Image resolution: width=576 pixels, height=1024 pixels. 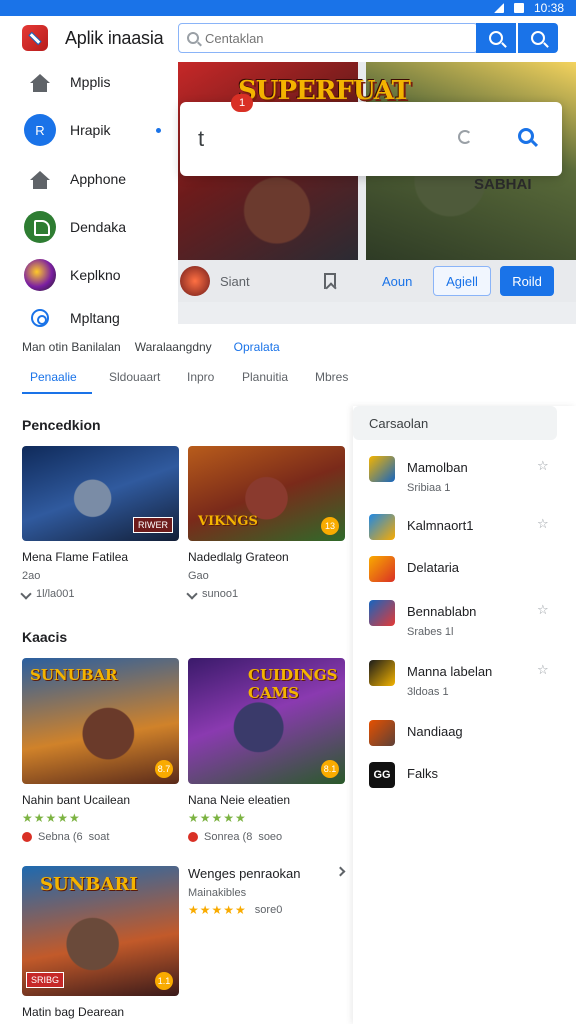 What do you see at coordinates (518, 8) in the screenshot?
I see `battery-icon` at bounding box center [518, 8].